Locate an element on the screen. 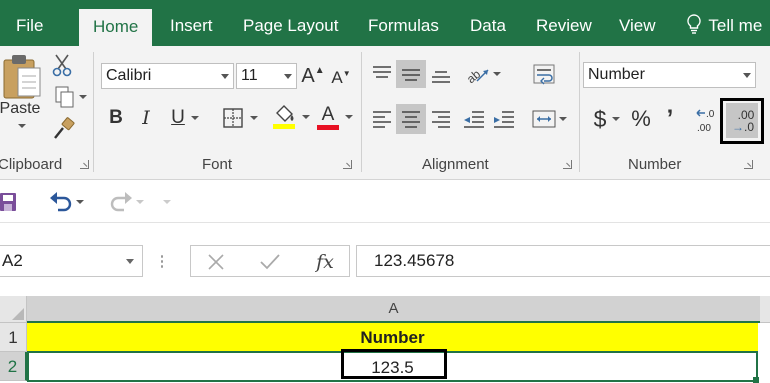 The image size is (770, 383). tab-view: View is located at coordinates (637, 23).